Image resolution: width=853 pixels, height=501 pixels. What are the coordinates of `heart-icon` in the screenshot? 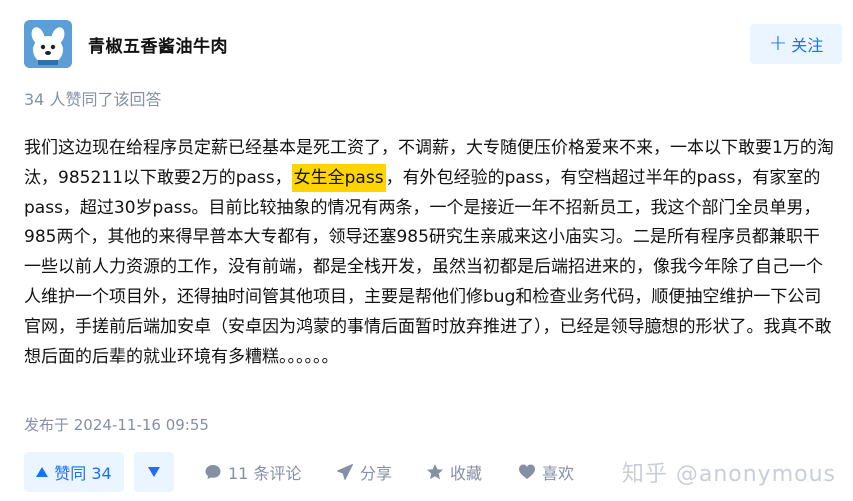 It's located at (527, 471).